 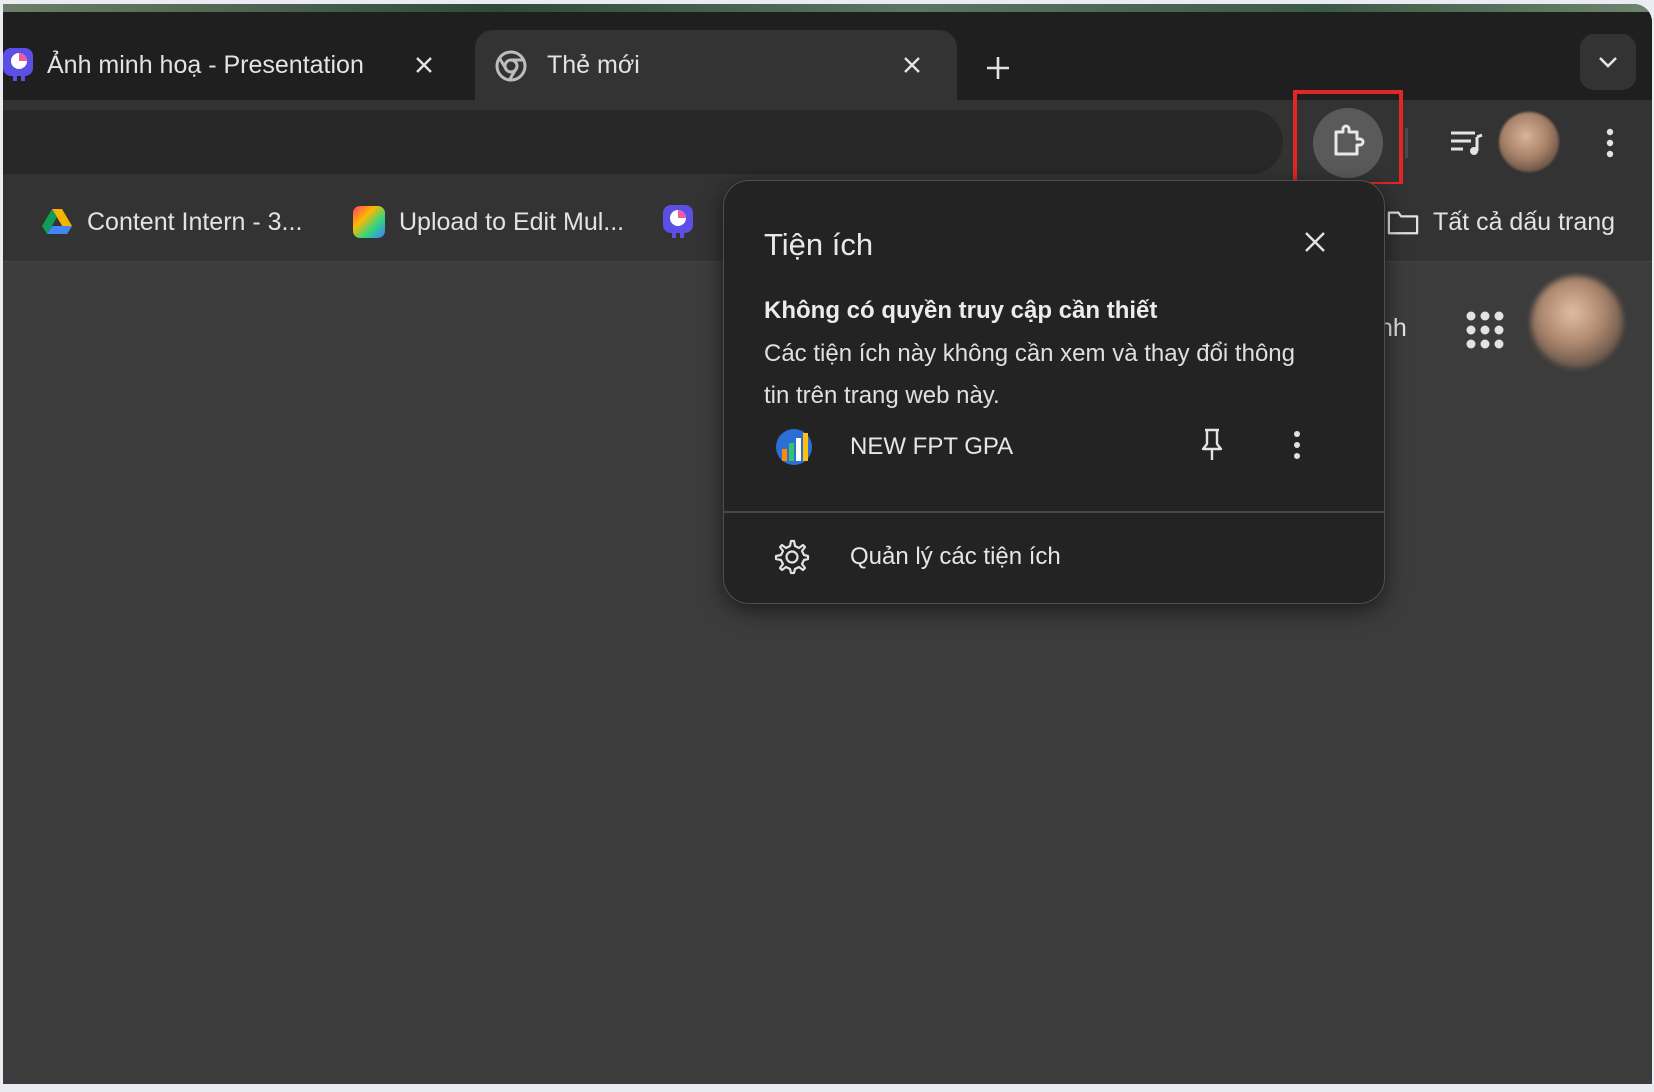 I want to click on manage-extensions-button: Quản lý các tiện ích, so click(x=1054, y=556).